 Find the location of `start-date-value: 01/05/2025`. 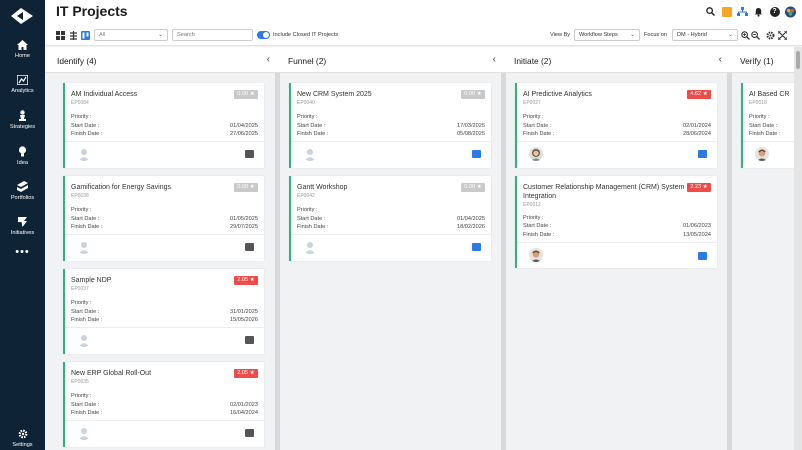

start-date-value: 01/05/2025 is located at coordinates (244, 219).